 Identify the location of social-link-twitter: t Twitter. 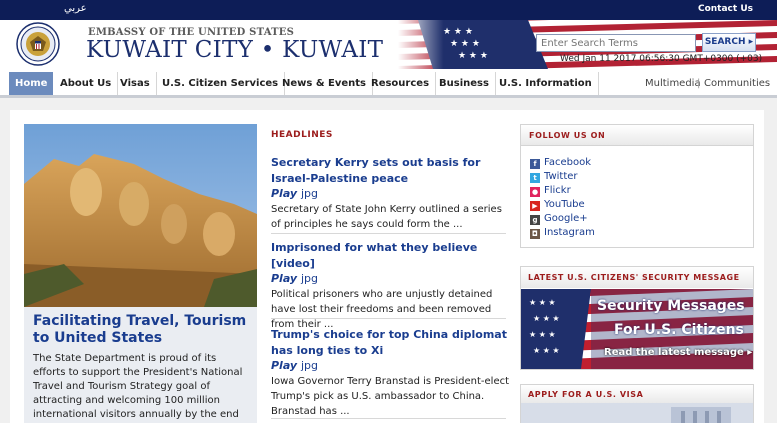
(554, 177).